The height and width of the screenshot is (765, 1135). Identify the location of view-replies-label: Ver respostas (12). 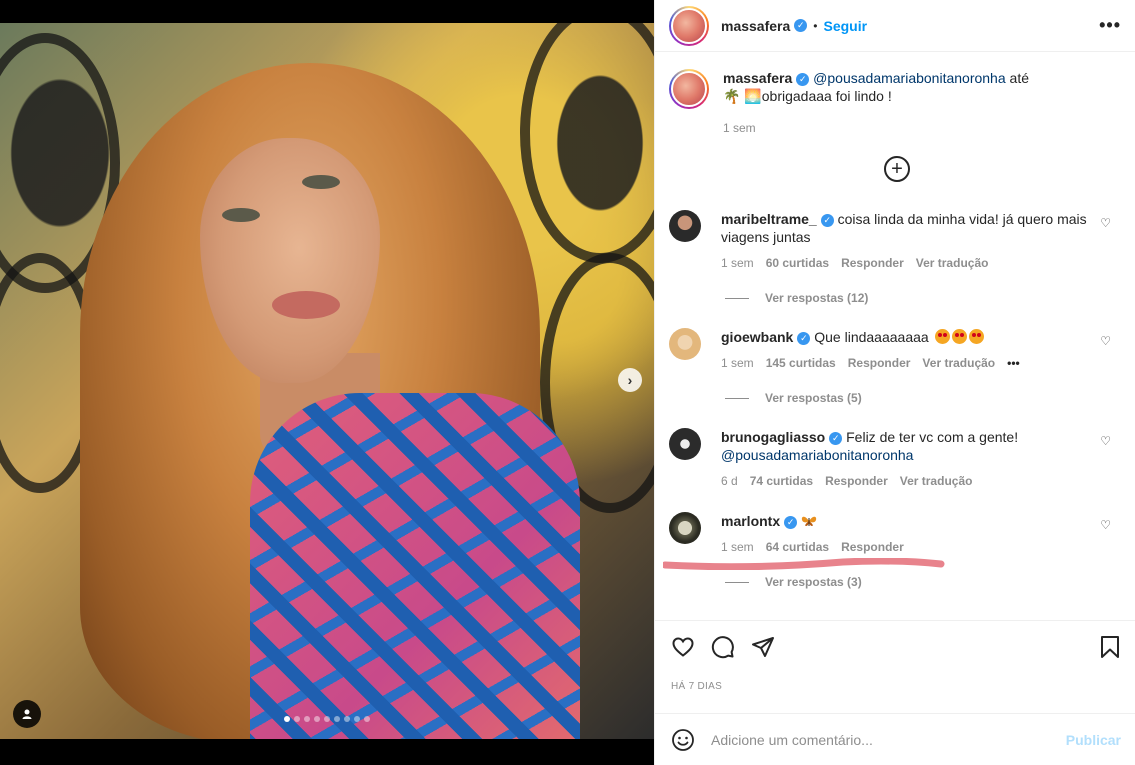
(817, 298).